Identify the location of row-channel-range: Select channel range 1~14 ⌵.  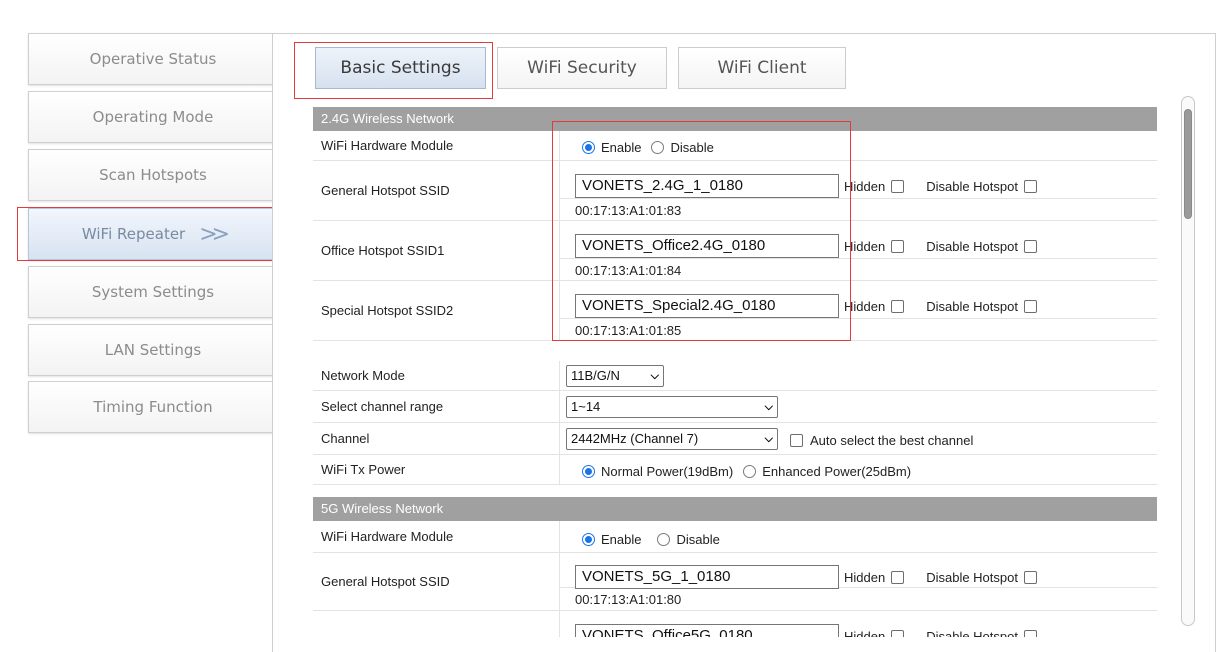
(735, 407).